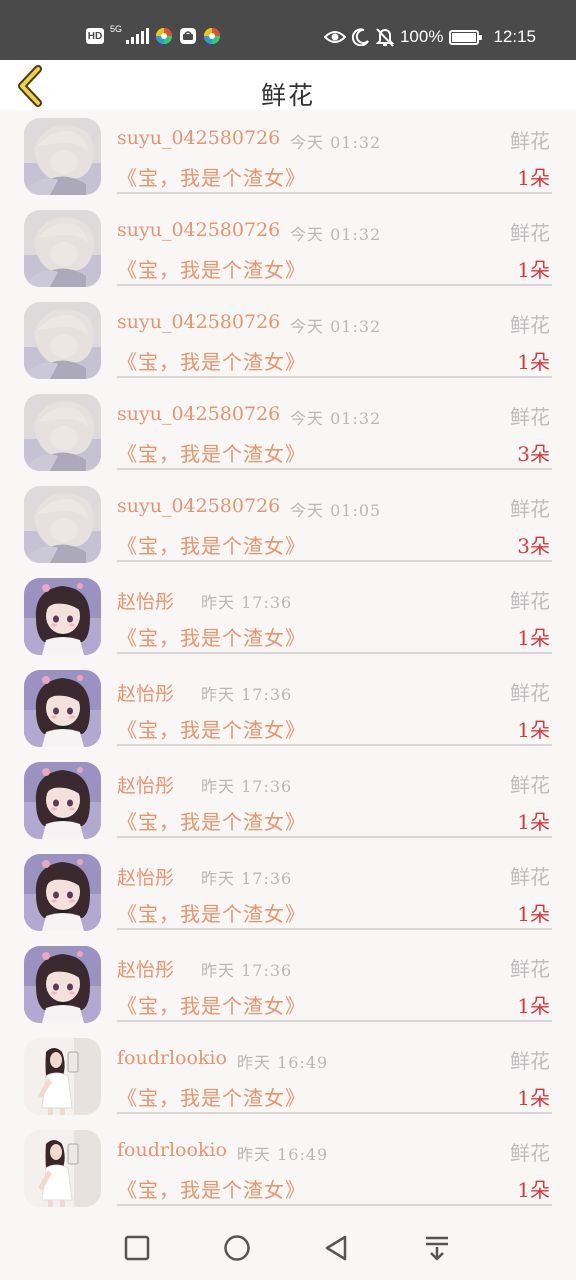 Image resolution: width=576 pixels, height=1280 pixels. Describe the element at coordinates (138, 36) in the screenshot. I see `signal-icon` at that location.